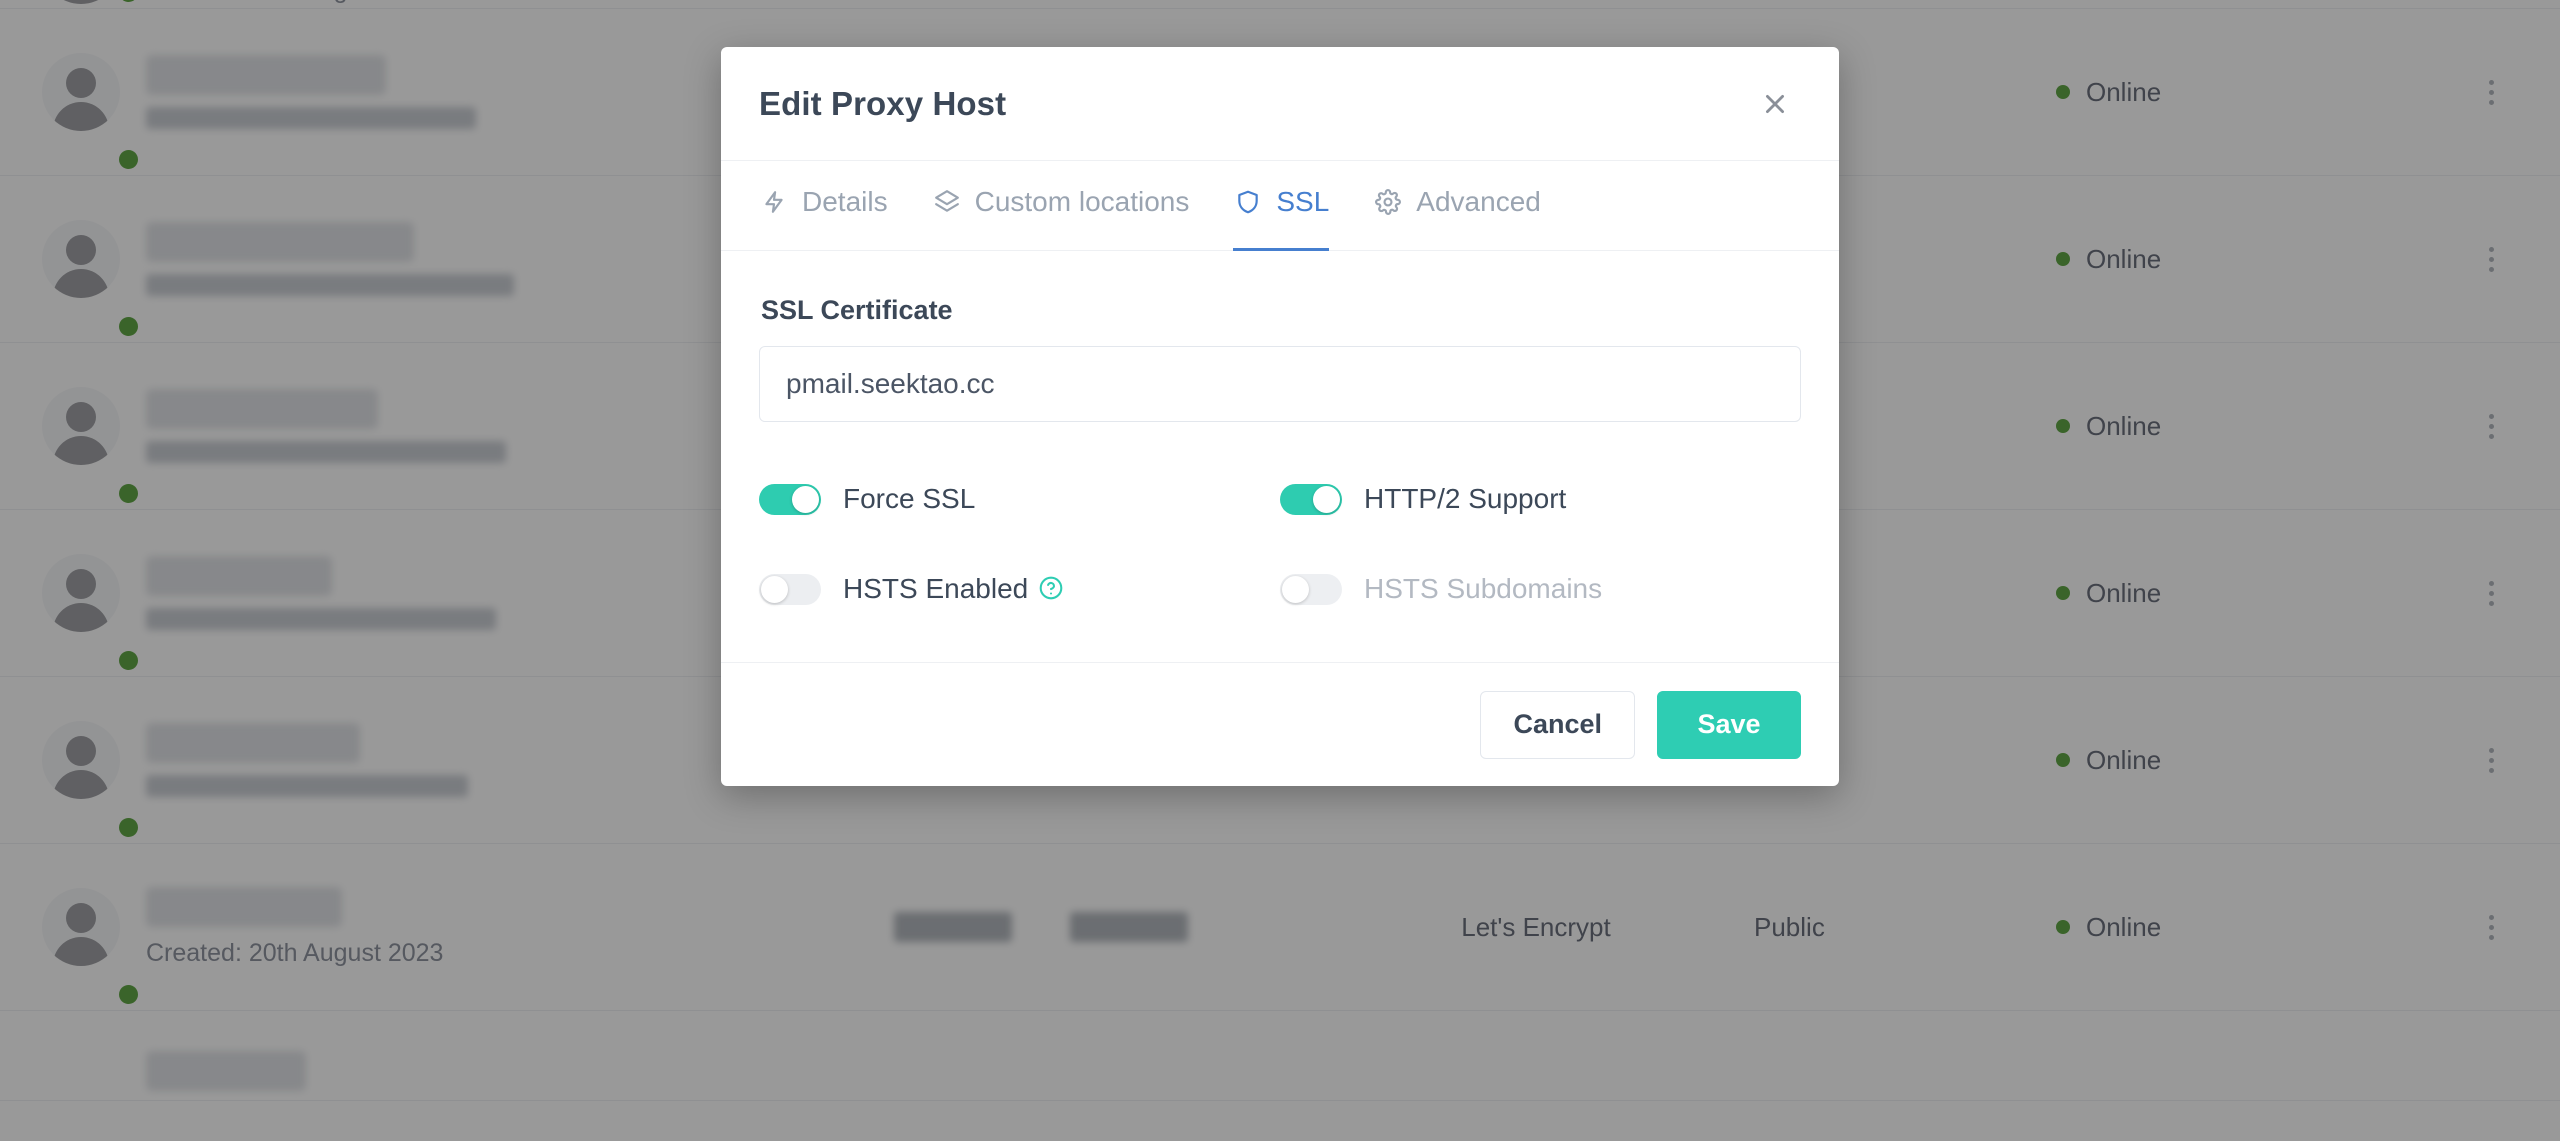  Describe the element at coordinates (1248, 202) in the screenshot. I see `shield-icon` at that location.